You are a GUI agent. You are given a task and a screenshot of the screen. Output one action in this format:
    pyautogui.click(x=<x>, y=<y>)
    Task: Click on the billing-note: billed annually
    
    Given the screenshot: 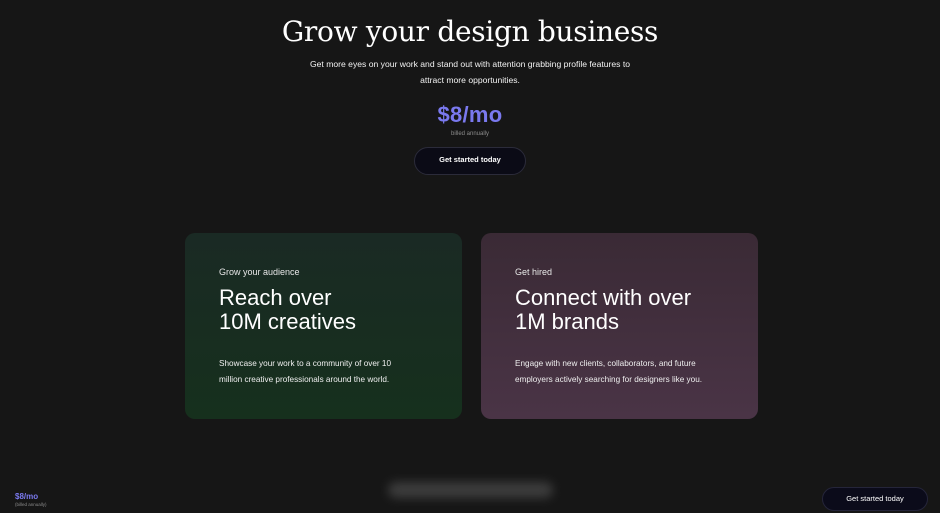 What is the action you would take?
    pyautogui.click(x=470, y=134)
    